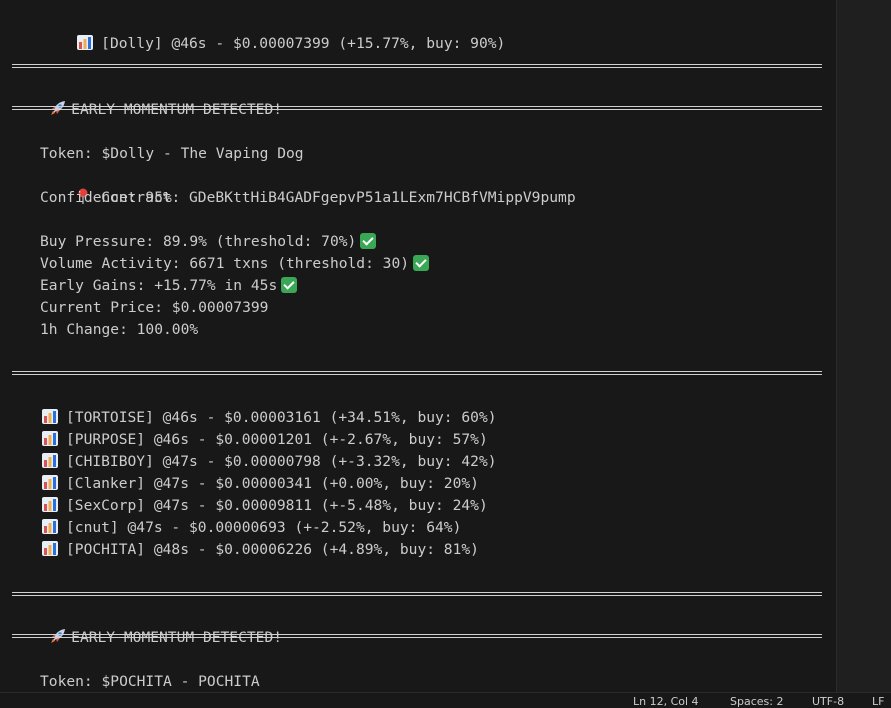 This screenshot has width=891, height=708. What do you see at coordinates (172, 153) in the screenshot?
I see `token-line: Token: $Dolly - The Vaping Dog` at bounding box center [172, 153].